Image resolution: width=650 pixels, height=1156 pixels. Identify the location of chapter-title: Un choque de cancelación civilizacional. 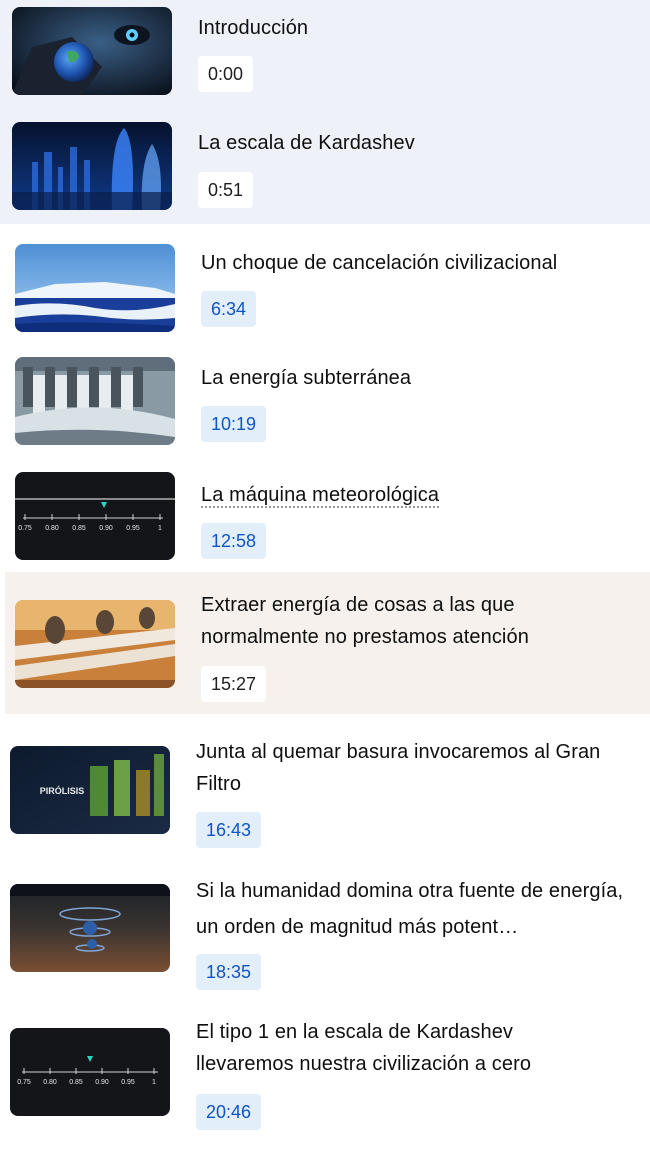
(379, 263).